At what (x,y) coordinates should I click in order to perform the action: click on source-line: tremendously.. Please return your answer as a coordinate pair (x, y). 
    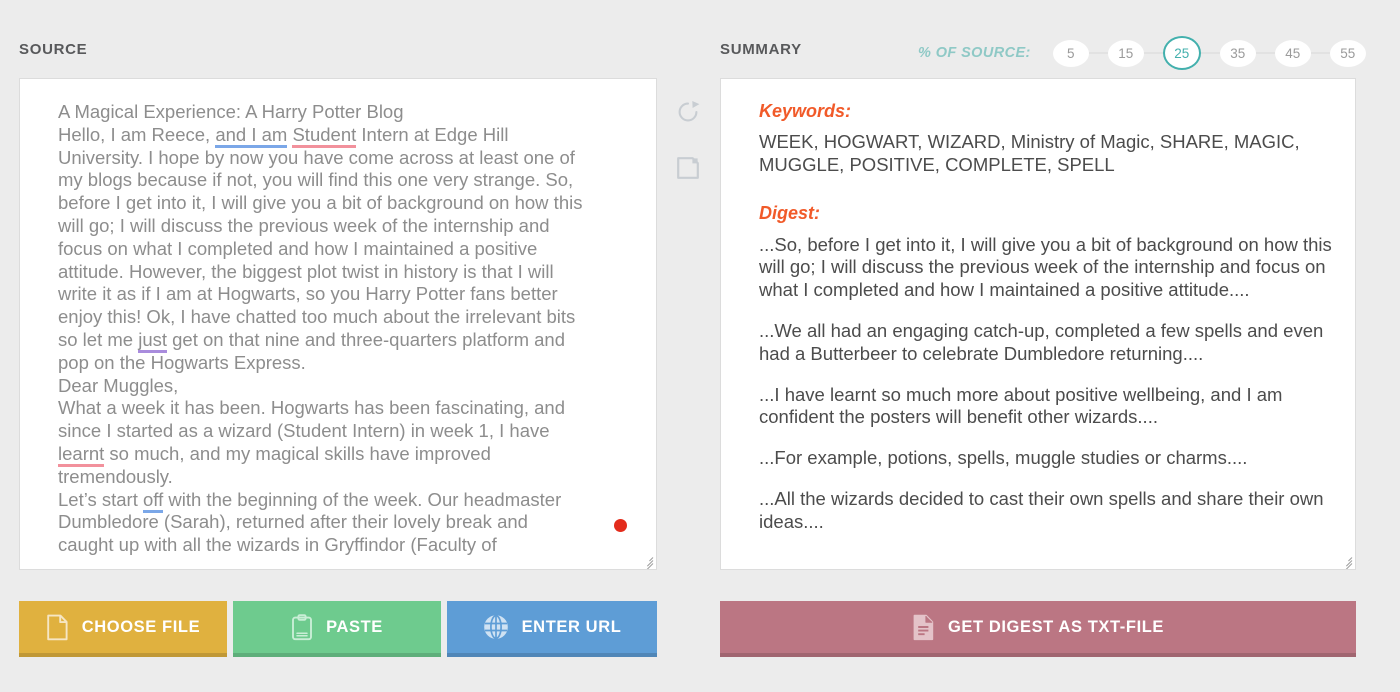
    Looking at the image, I should click on (115, 476).